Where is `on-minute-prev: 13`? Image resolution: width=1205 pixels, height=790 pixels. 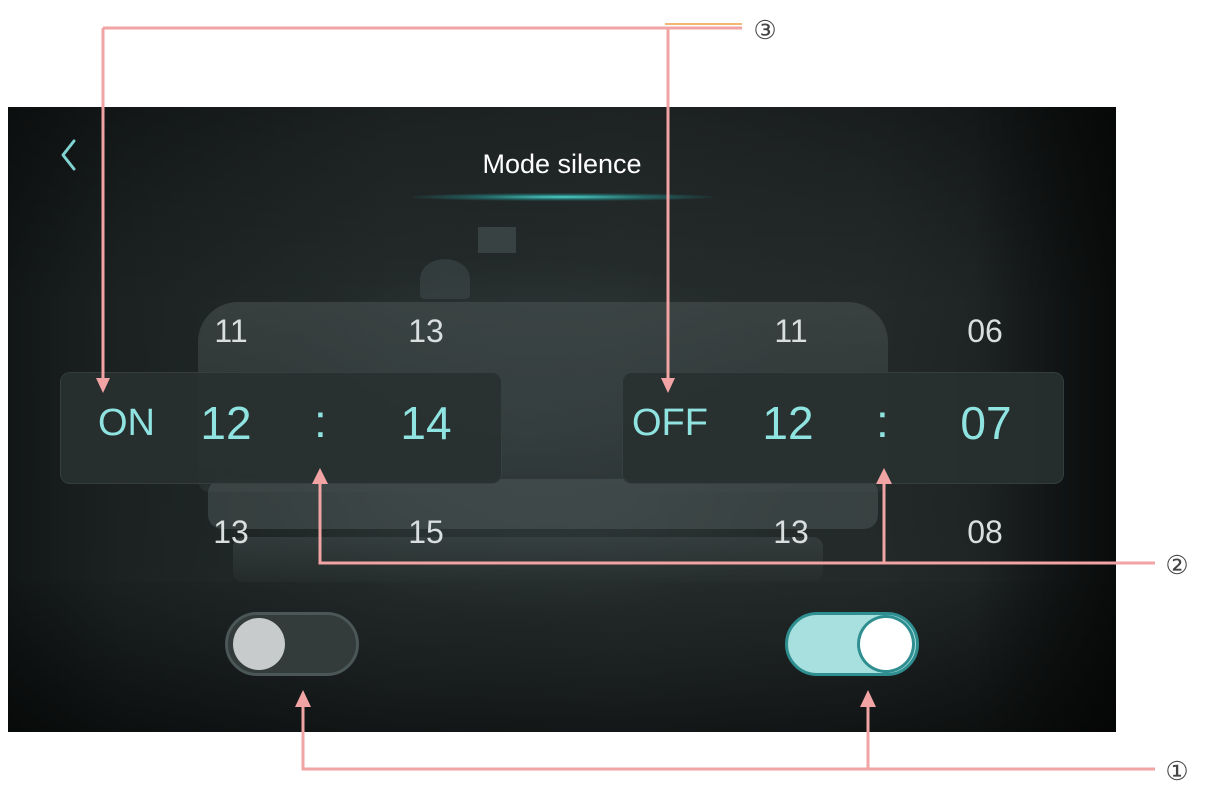 on-minute-prev: 13 is located at coordinates (426, 331).